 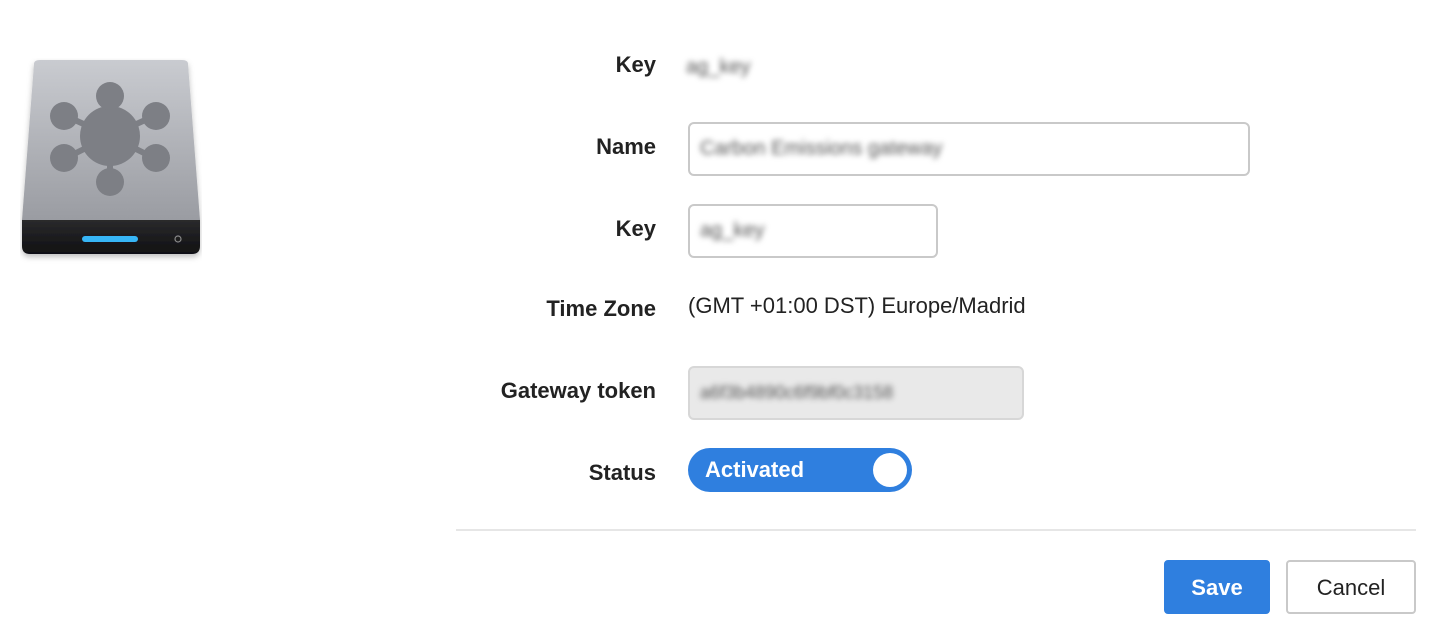 I want to click on time-zone-value: (GMT +01:00 DST) Europe/Madrid, so click(x=857, y=305).